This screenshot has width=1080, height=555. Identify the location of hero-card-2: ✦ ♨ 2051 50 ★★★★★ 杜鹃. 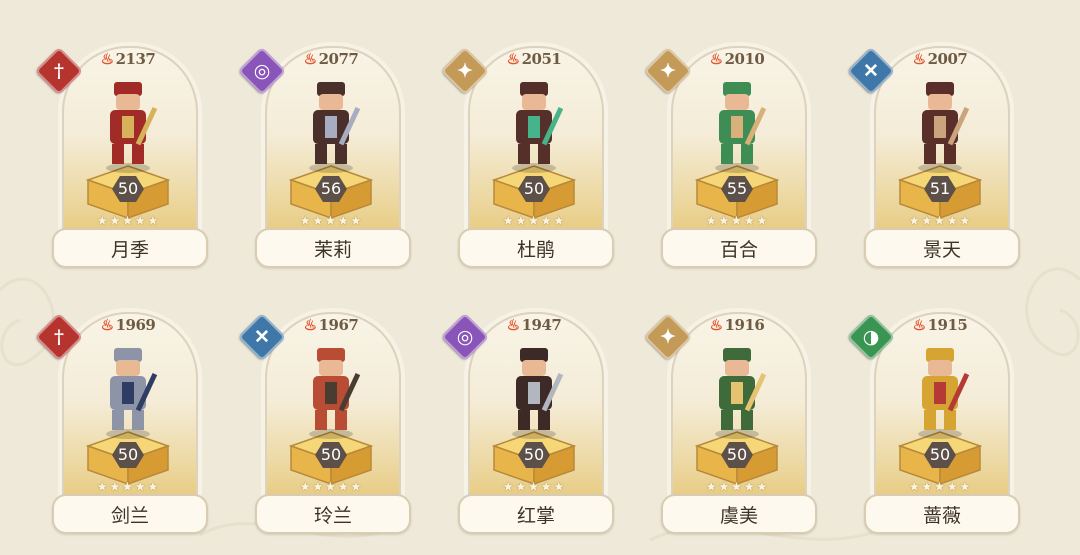
(528, 153).